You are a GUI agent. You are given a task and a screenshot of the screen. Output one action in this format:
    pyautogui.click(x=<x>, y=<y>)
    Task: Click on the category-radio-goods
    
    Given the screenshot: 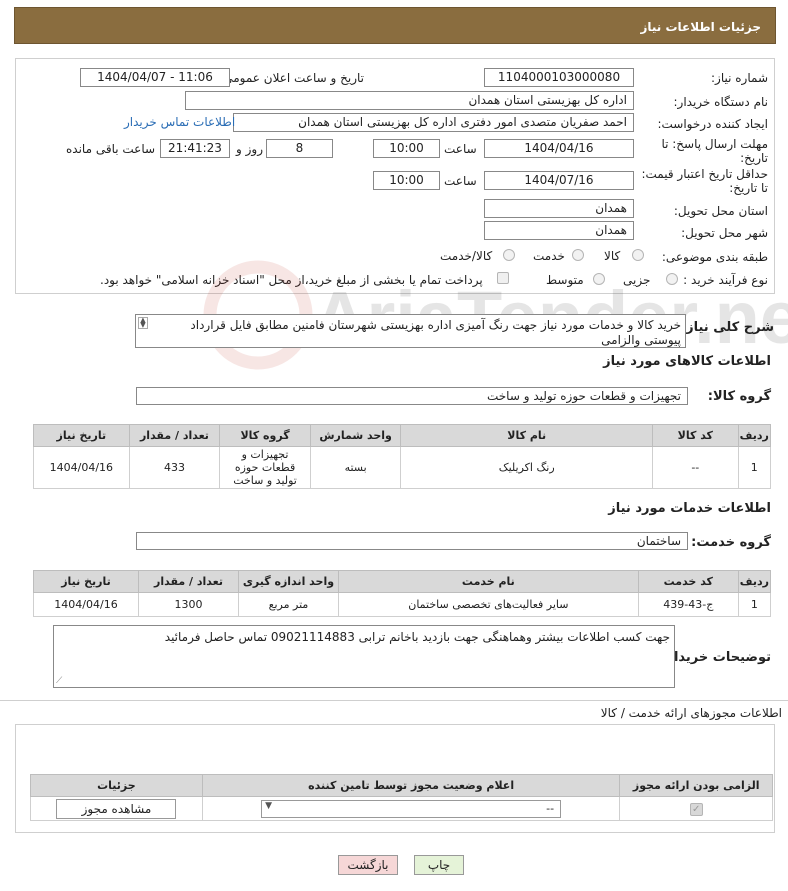 What is the action you would take?
    pyautogui.click(x=638, y=255)
    